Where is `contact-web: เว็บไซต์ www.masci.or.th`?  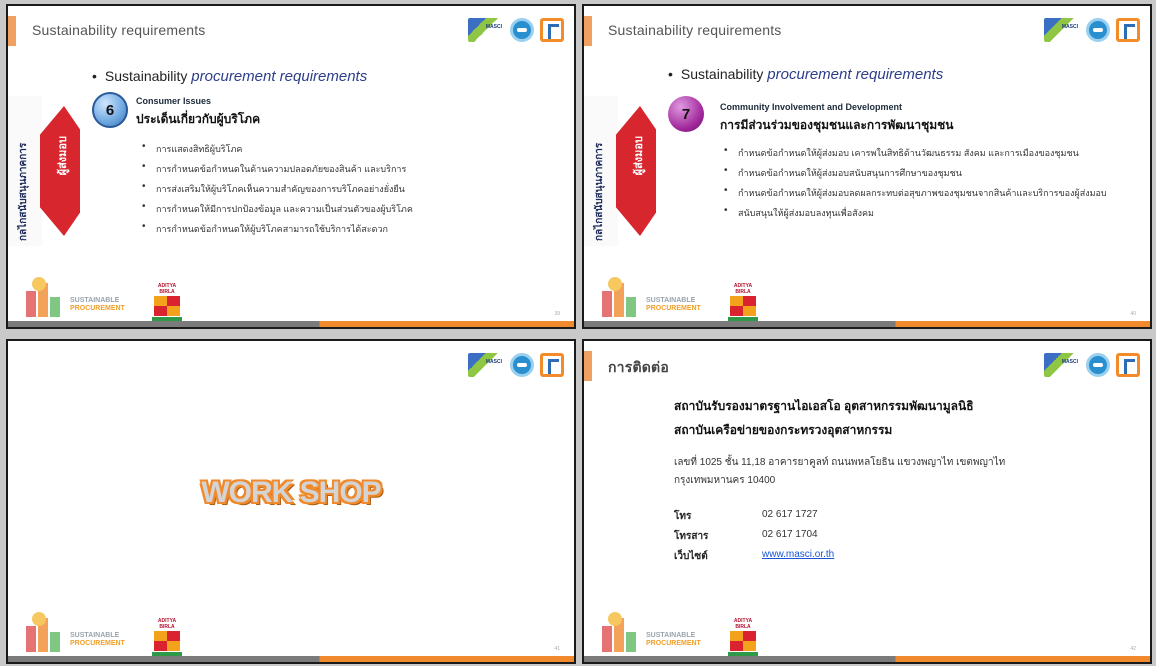
contact-web: เว็บไซต์ www.masci.or.th is located at coordinates (754, 556).